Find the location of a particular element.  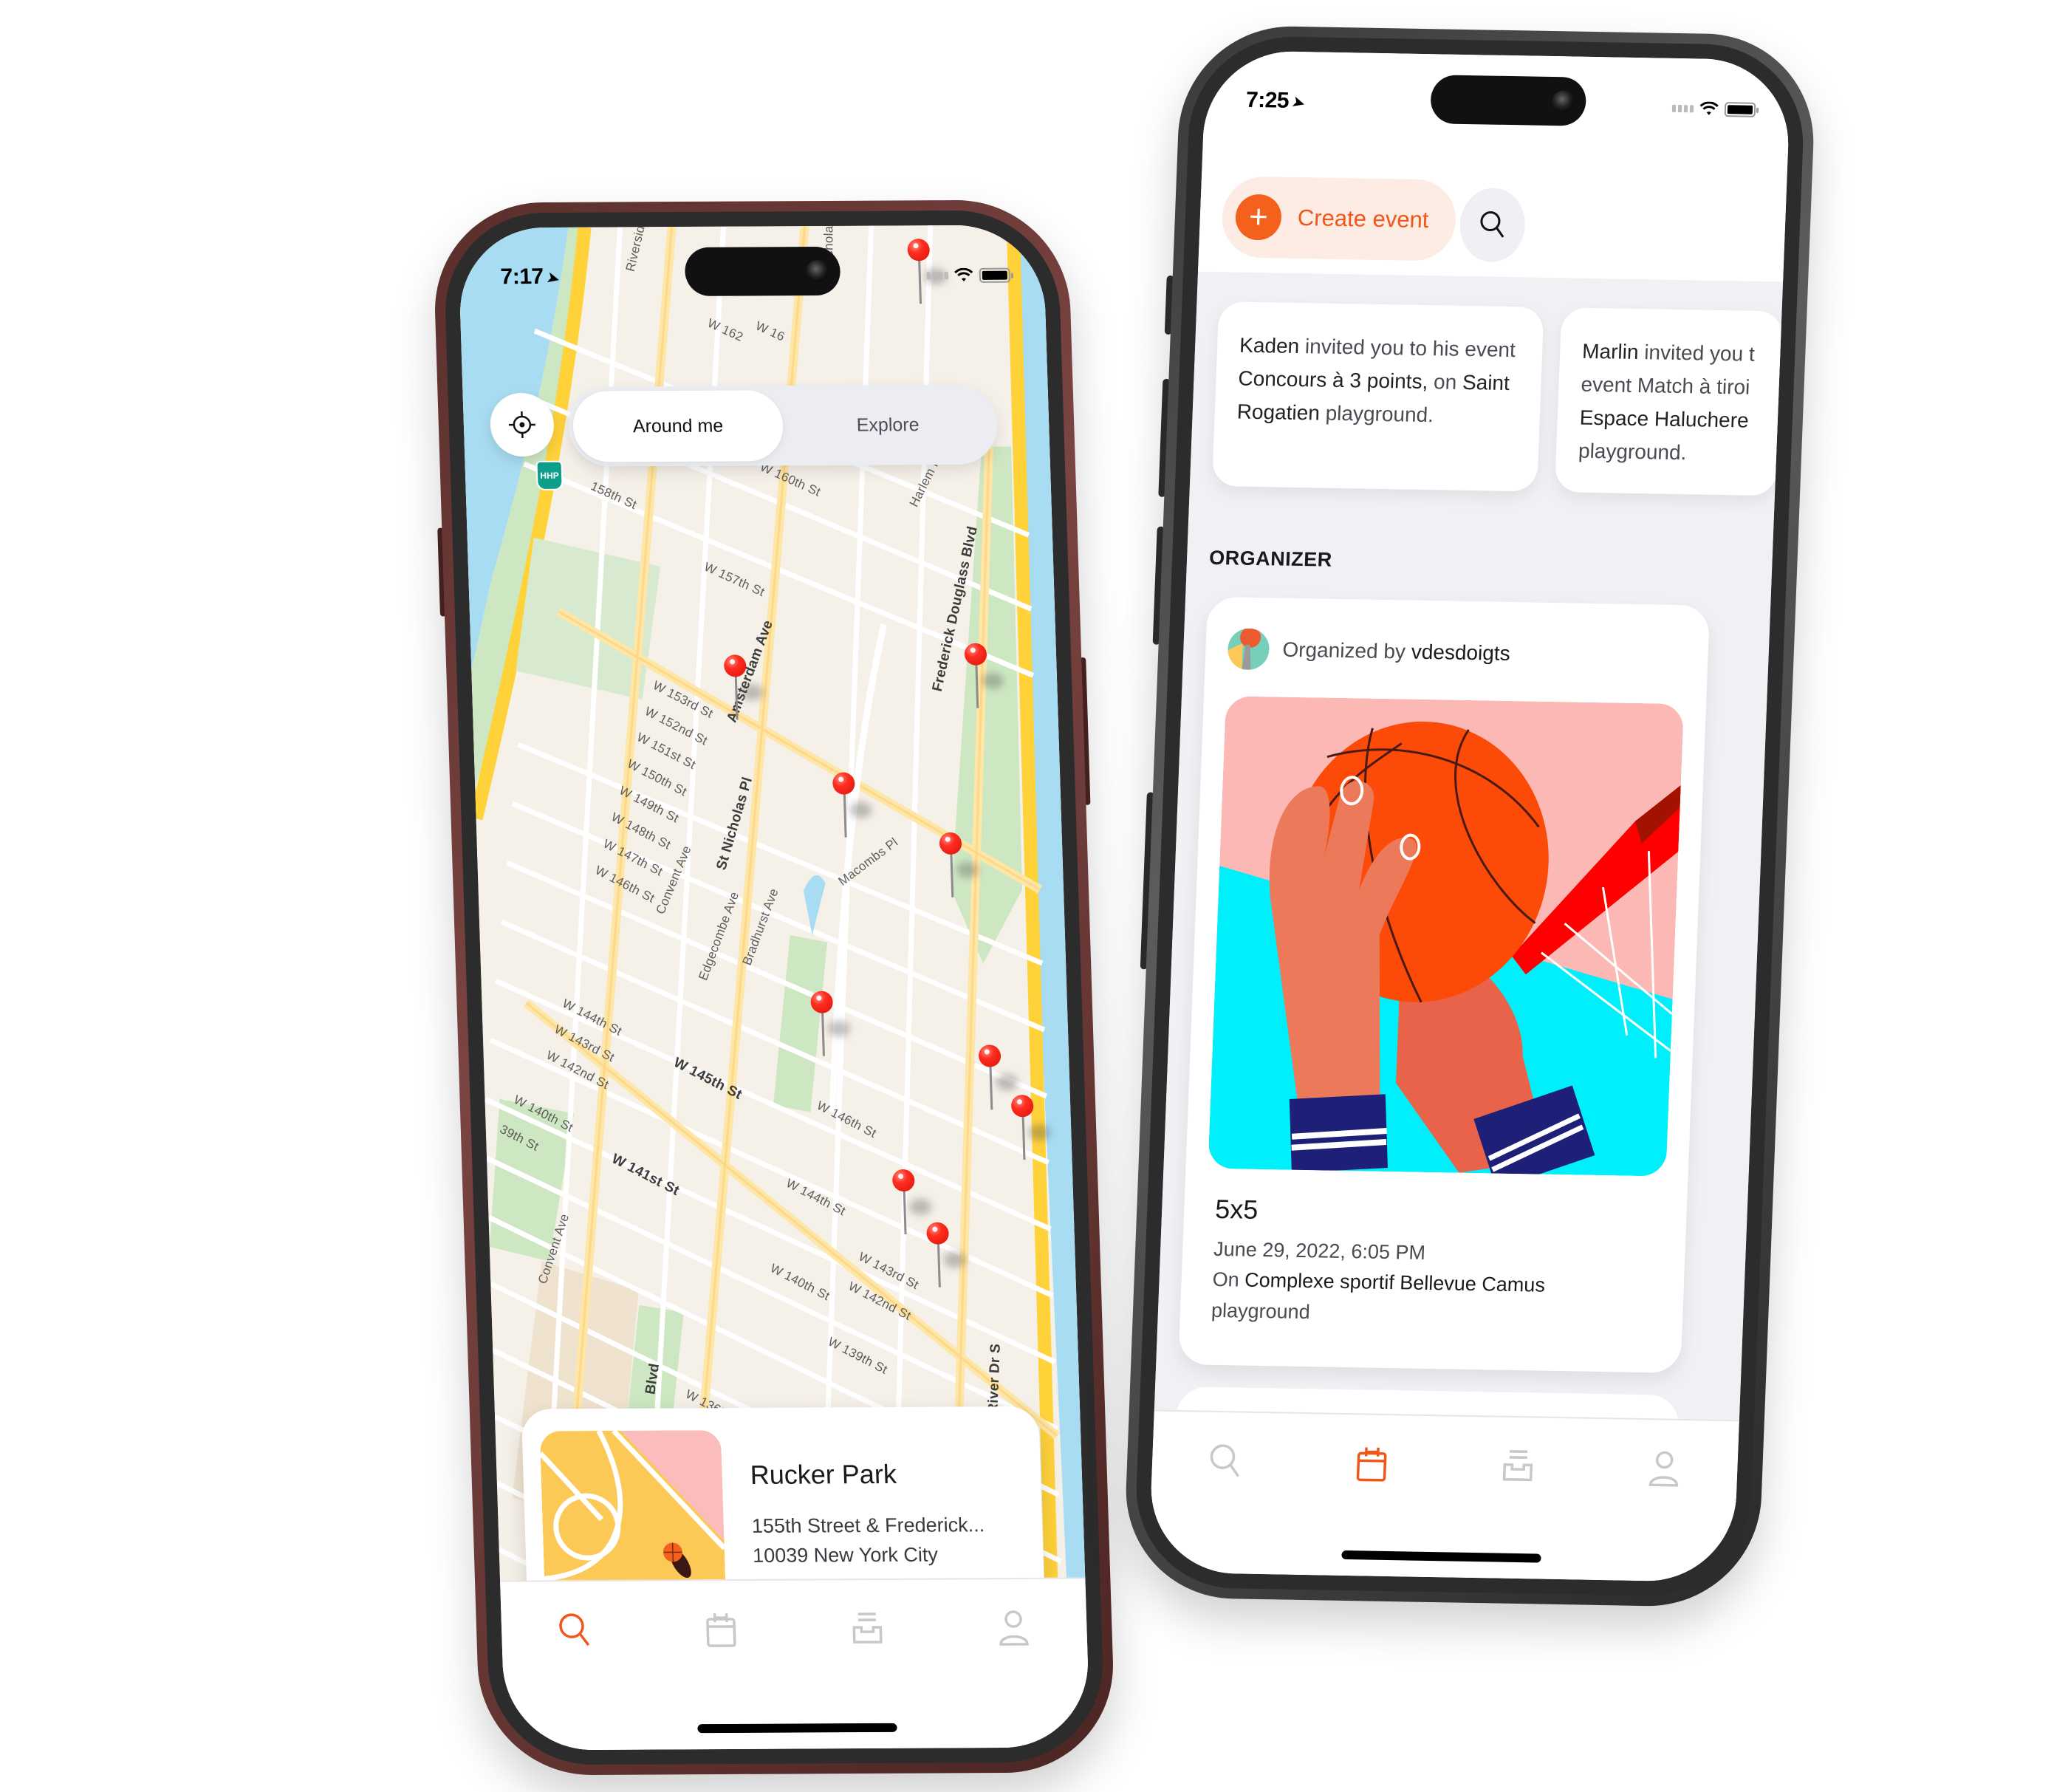

crosshair-icon is located at coordinates (521, 425).